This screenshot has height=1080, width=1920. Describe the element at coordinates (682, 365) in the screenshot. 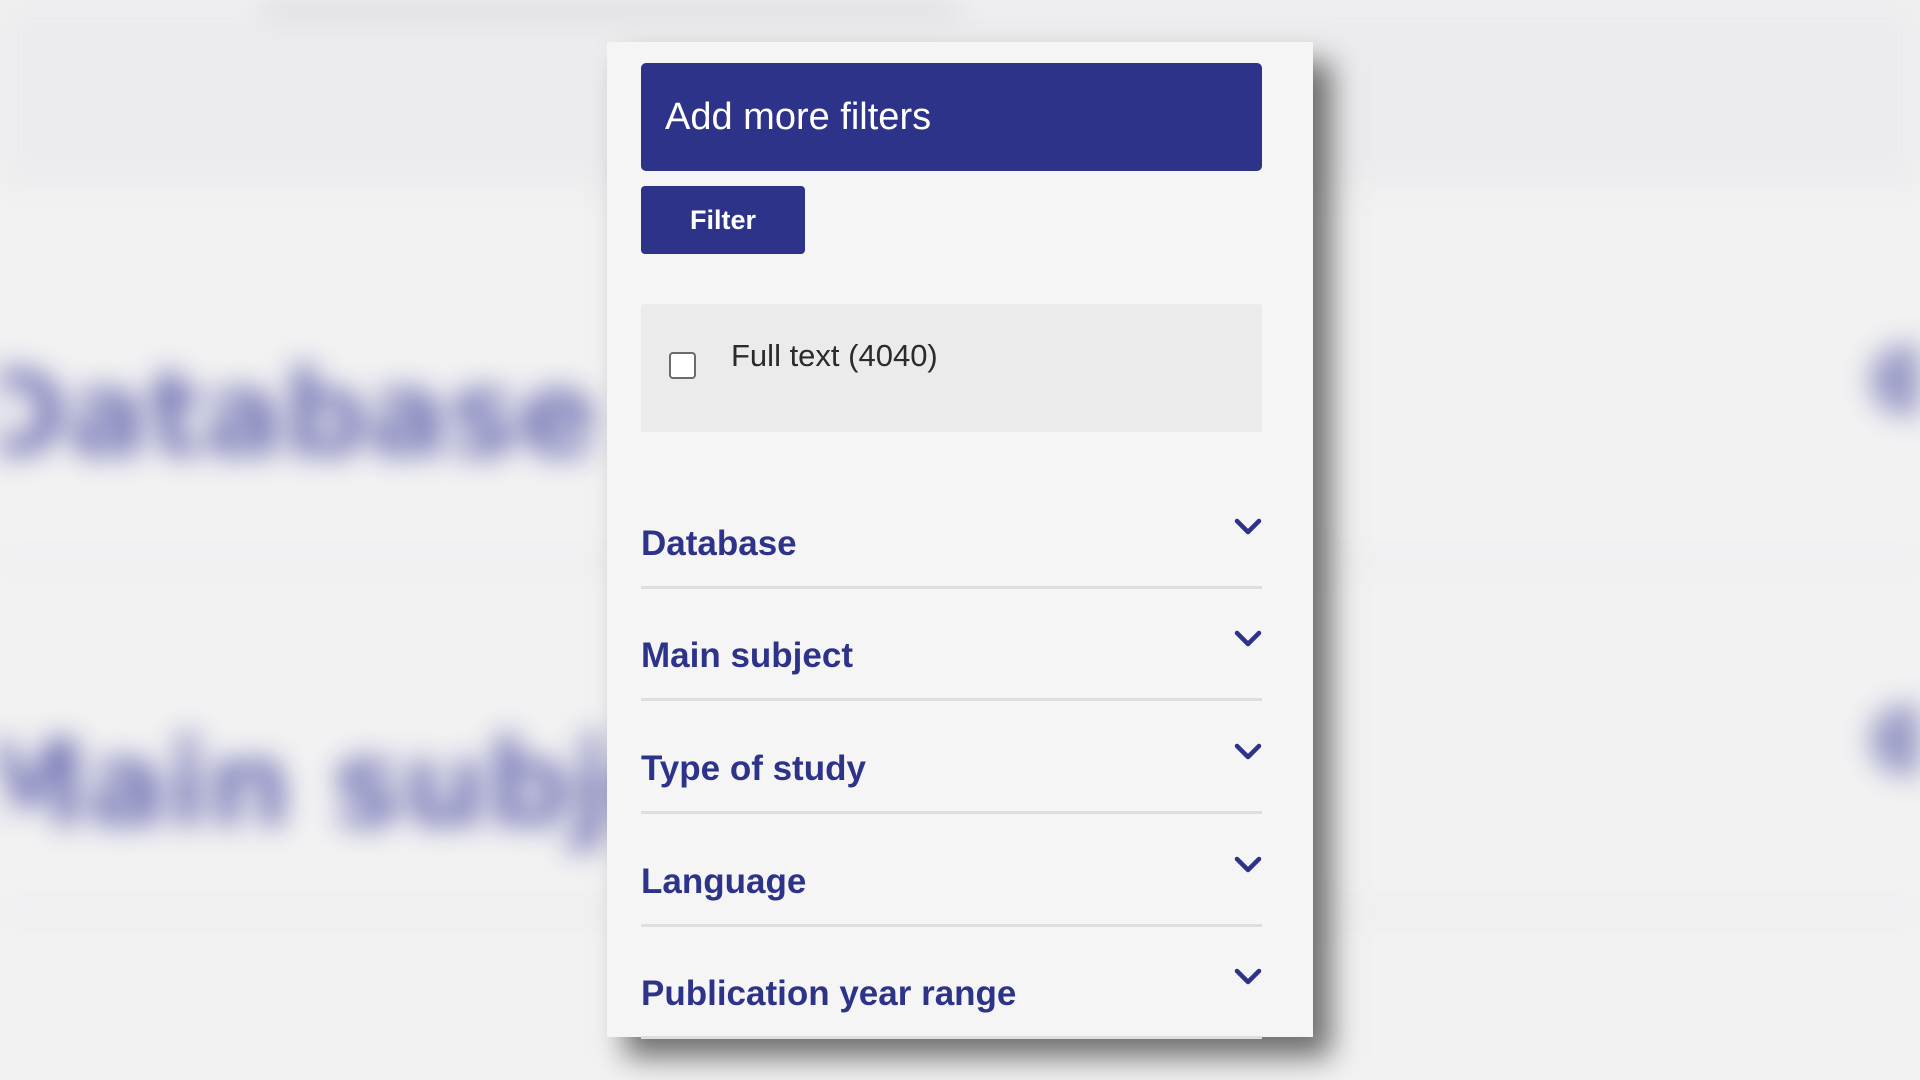

I see `fulltext-checkbox` at that location.